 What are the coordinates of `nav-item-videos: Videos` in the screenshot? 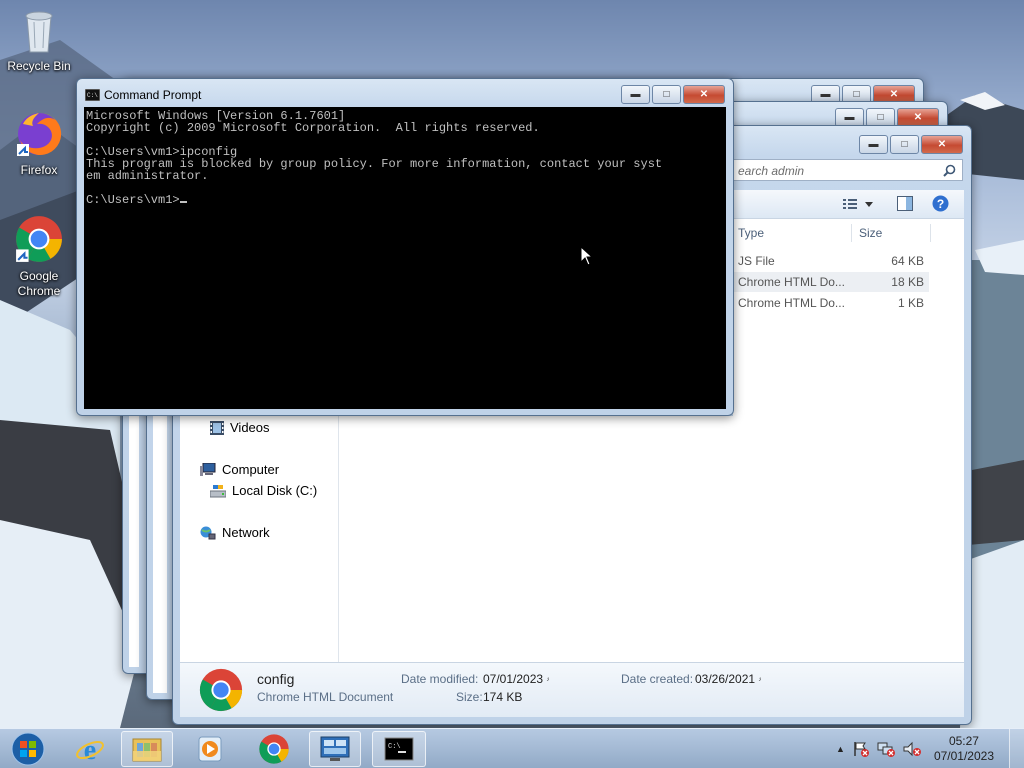 It's located at (240, 427).